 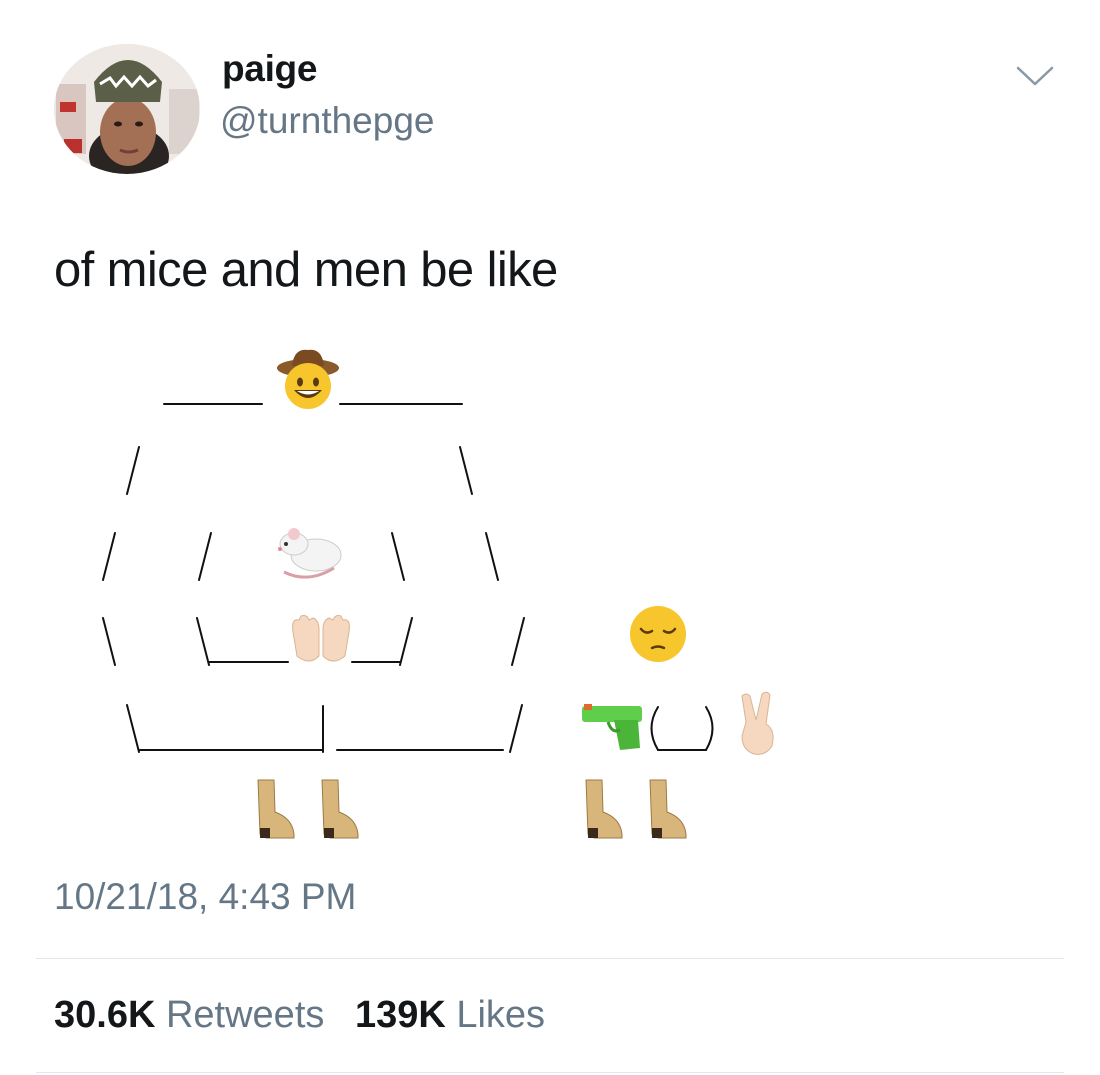 What do you see at coordinates (306, 270) in the screenshot?
I see `tweet-text: of mice and men be like` at bounding box center [306, 270].